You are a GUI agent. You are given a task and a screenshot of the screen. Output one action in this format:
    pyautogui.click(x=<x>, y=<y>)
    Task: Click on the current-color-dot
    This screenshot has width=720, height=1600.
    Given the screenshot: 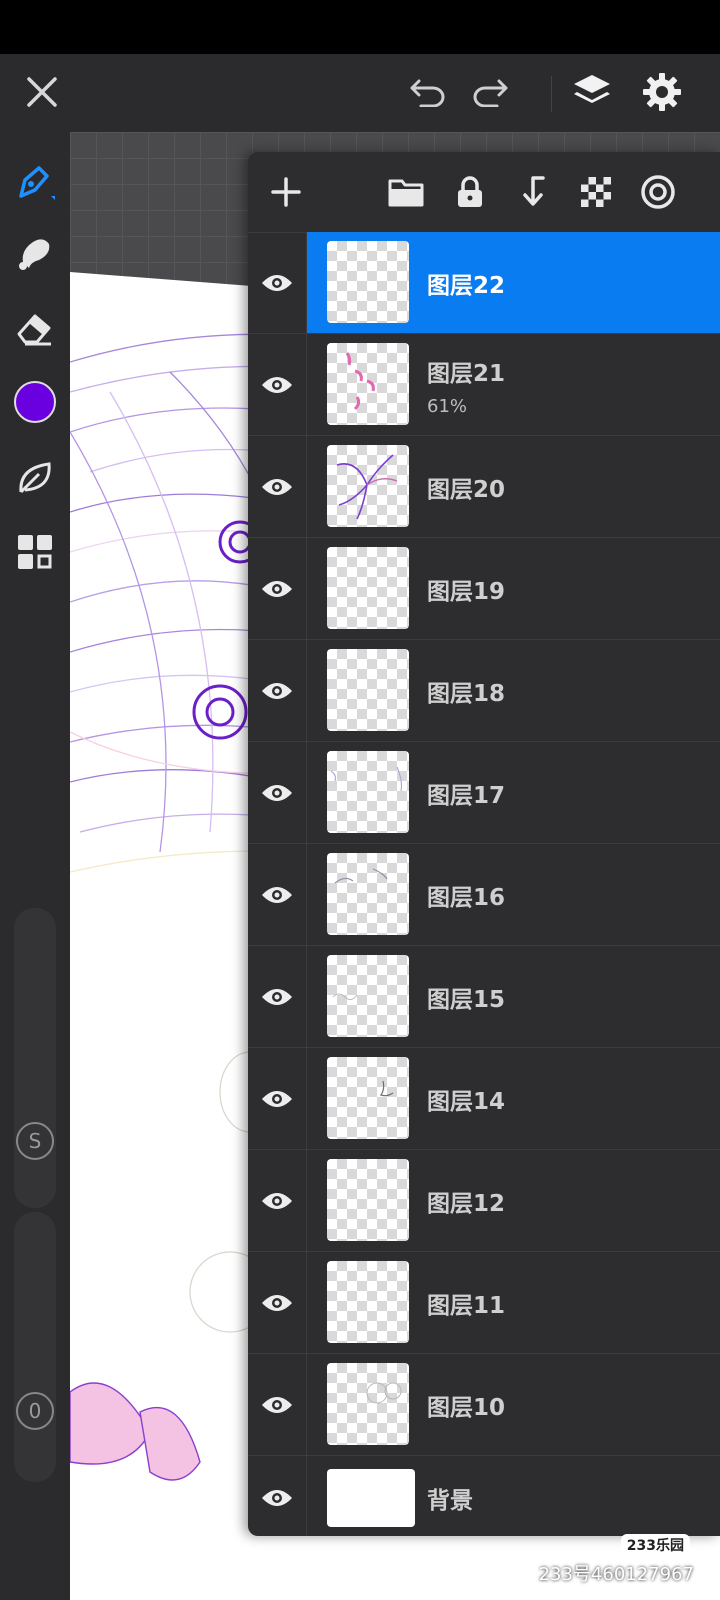 What is the action you would take?
    pyautogui.click(x=35, y=402)
    